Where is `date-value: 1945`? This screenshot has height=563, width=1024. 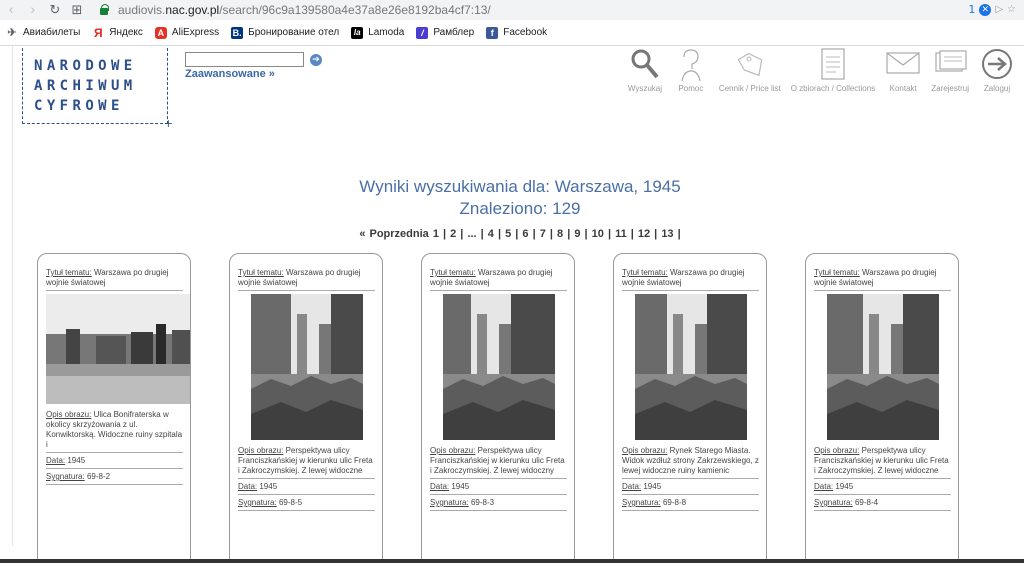
date-value: 1945 is located at coordinates (268, 486).